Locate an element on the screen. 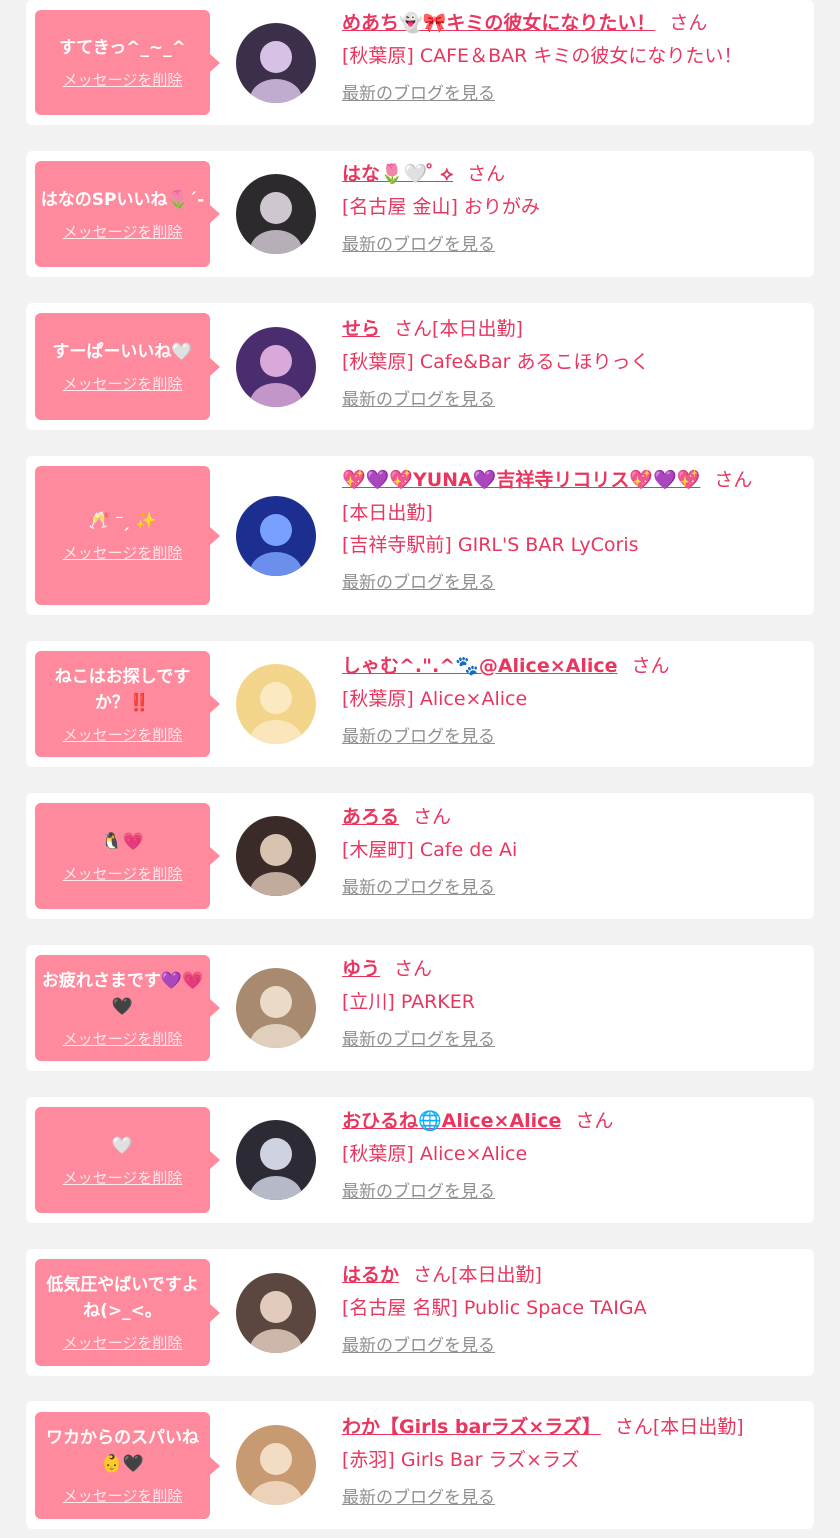 The image size is (840, 1538). shop-info: [本日出勤] is located at coordinates (387, 513).